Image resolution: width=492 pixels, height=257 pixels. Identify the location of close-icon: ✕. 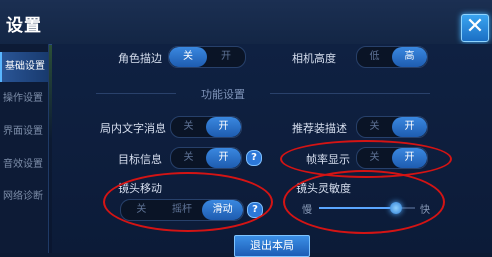
(475, 28).